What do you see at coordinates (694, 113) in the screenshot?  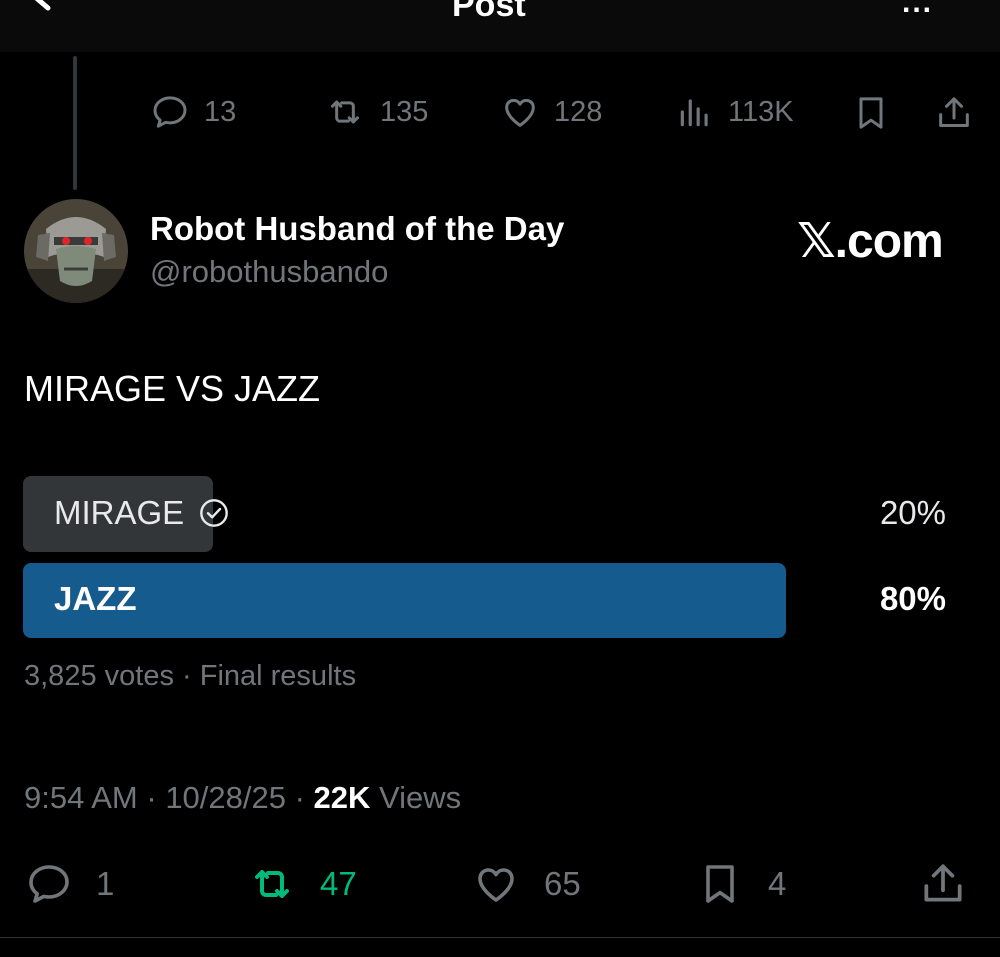 I see `analytics-icon` at bounding box center [694, 113].